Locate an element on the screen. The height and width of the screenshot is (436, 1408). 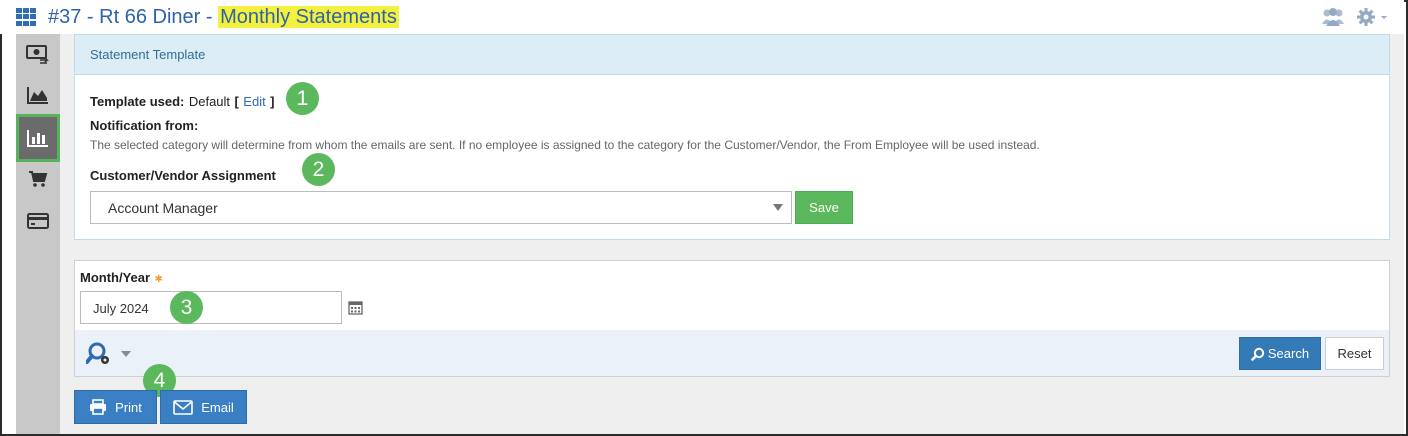
month-year-label: Month/Year is located at coordinates (115, 277).